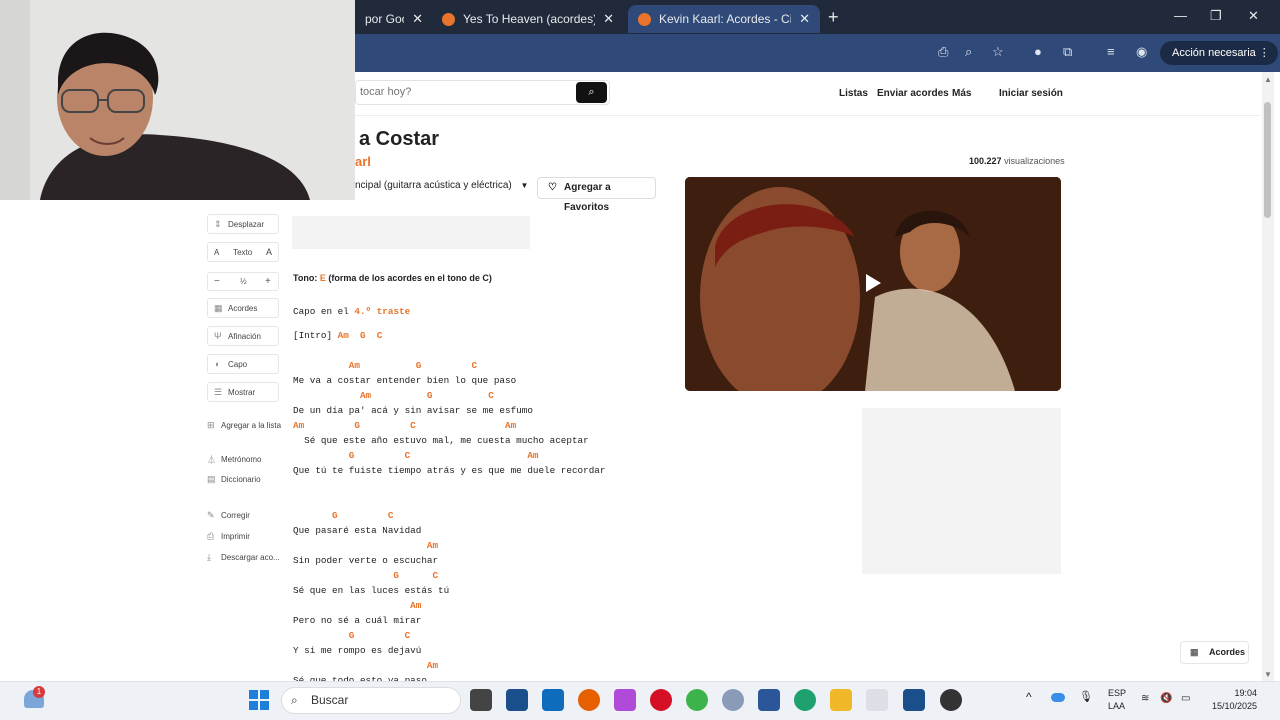  I want to click on restore-button: ❐, so click(1216, 16).